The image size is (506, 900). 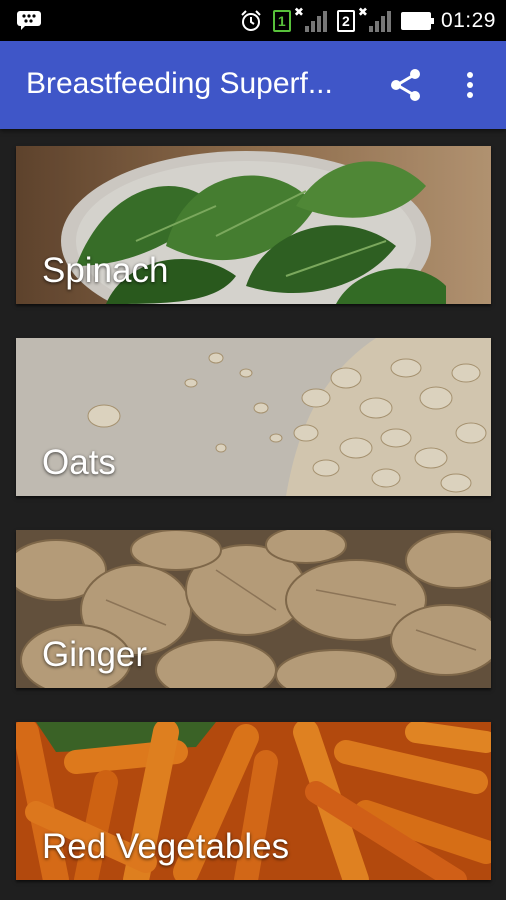 I want to click on food-label: Oats, so click(x=79, y=462).